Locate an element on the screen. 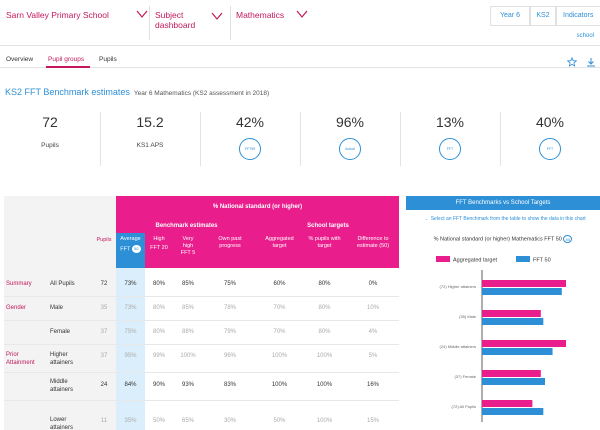  divider is located at coordinates (230, 23).